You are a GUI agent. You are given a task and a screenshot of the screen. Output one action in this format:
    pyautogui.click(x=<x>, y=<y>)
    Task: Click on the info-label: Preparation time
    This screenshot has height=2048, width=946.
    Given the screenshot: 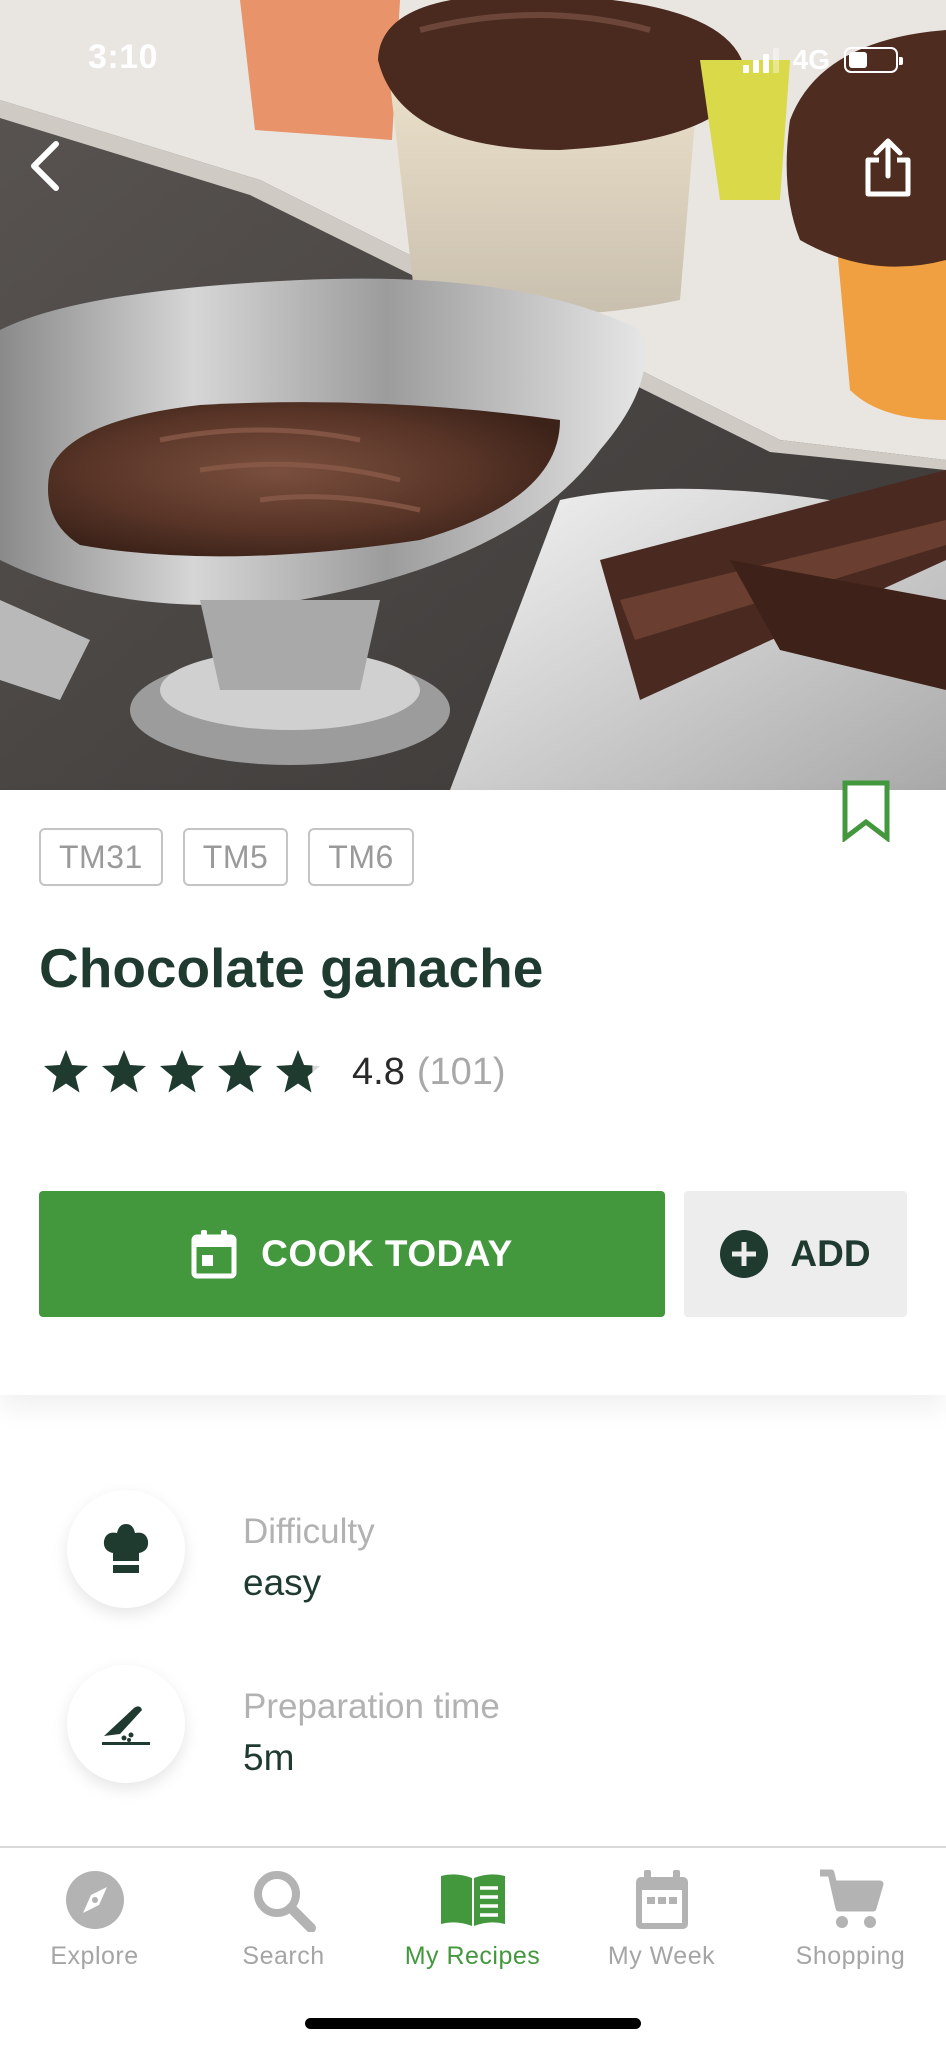 What is the action you would take?
    pyautogui.click(x=371, y=1706)
    